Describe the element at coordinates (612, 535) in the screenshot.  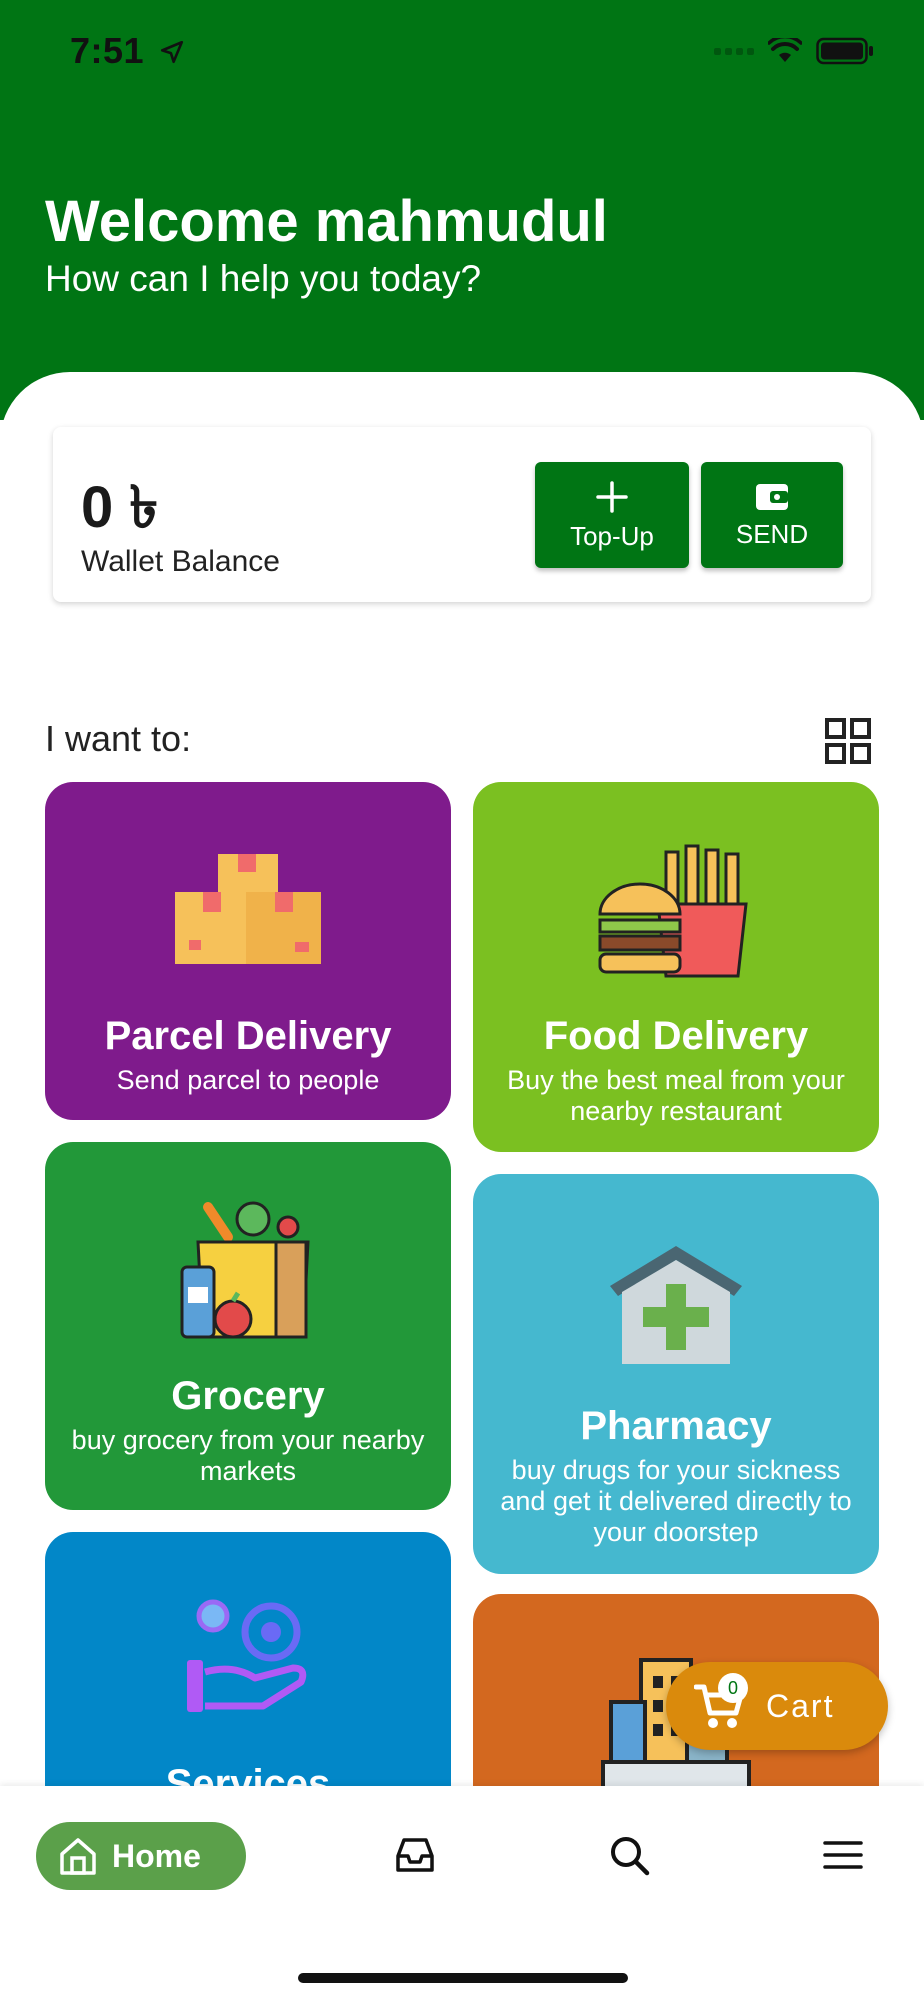
I see `topup-label: Top-Up` at that location.